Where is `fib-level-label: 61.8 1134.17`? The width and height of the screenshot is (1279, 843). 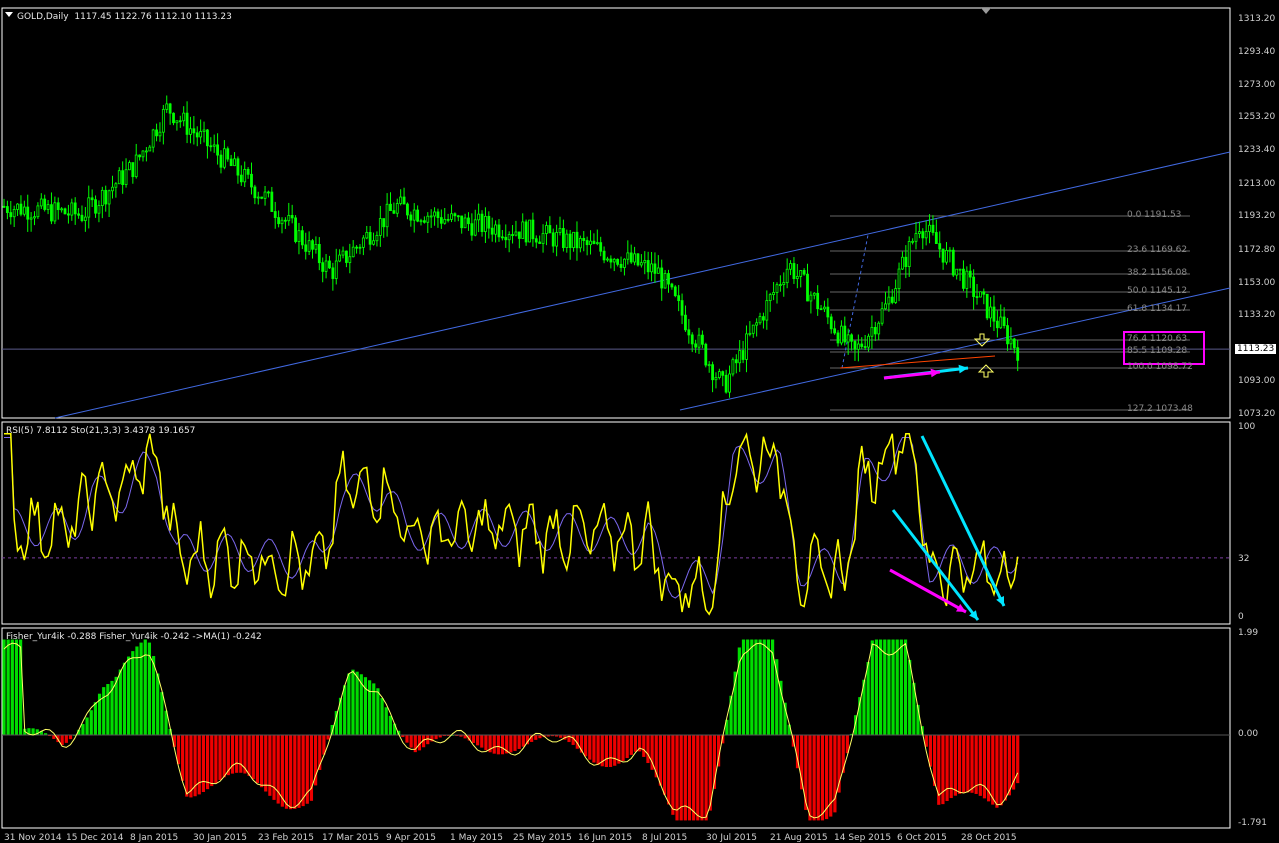
fib-level-label: 61.8 1134.17 is located at coordinates (1157, 309).